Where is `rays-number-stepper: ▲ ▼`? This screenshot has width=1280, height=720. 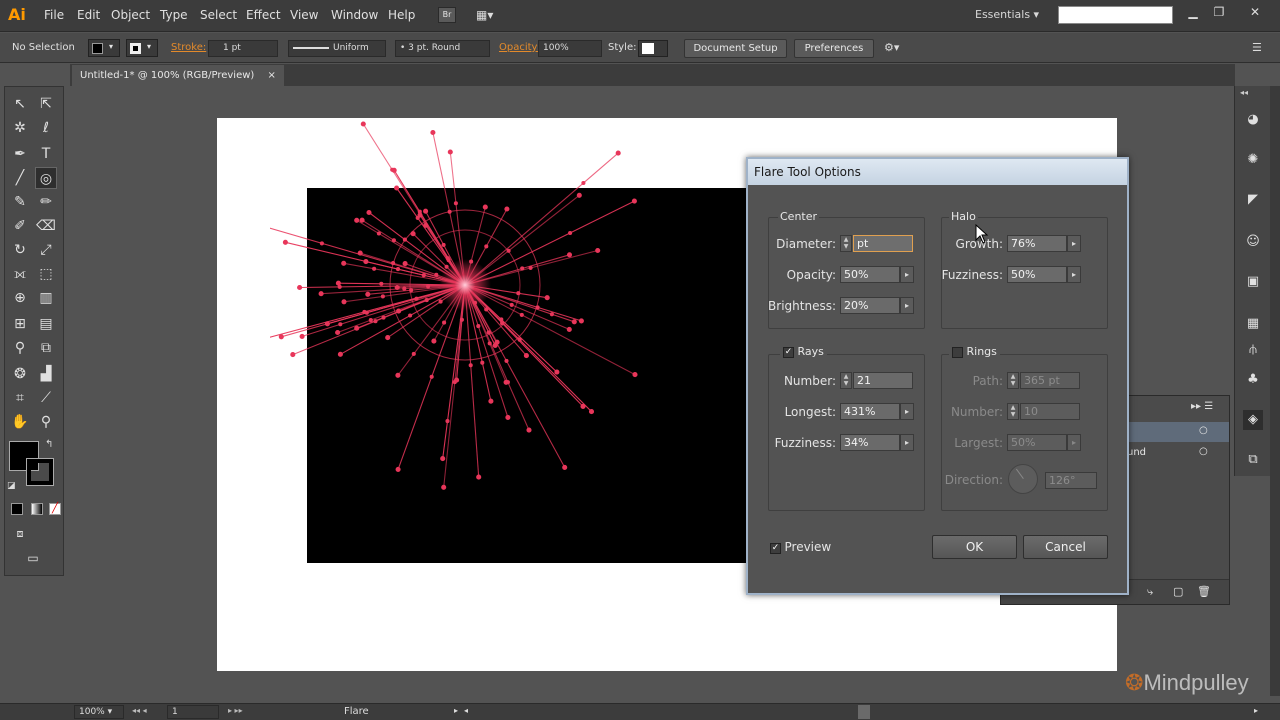
rays-number-stepper: ▲ ▼ is located at coordinates (846, 380).